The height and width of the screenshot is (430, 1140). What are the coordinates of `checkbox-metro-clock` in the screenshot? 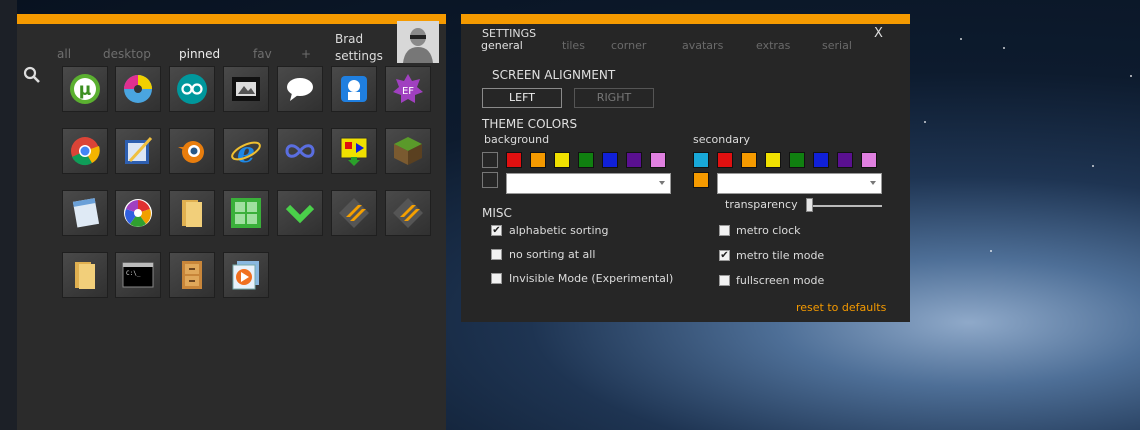 It's located at (724, 230).